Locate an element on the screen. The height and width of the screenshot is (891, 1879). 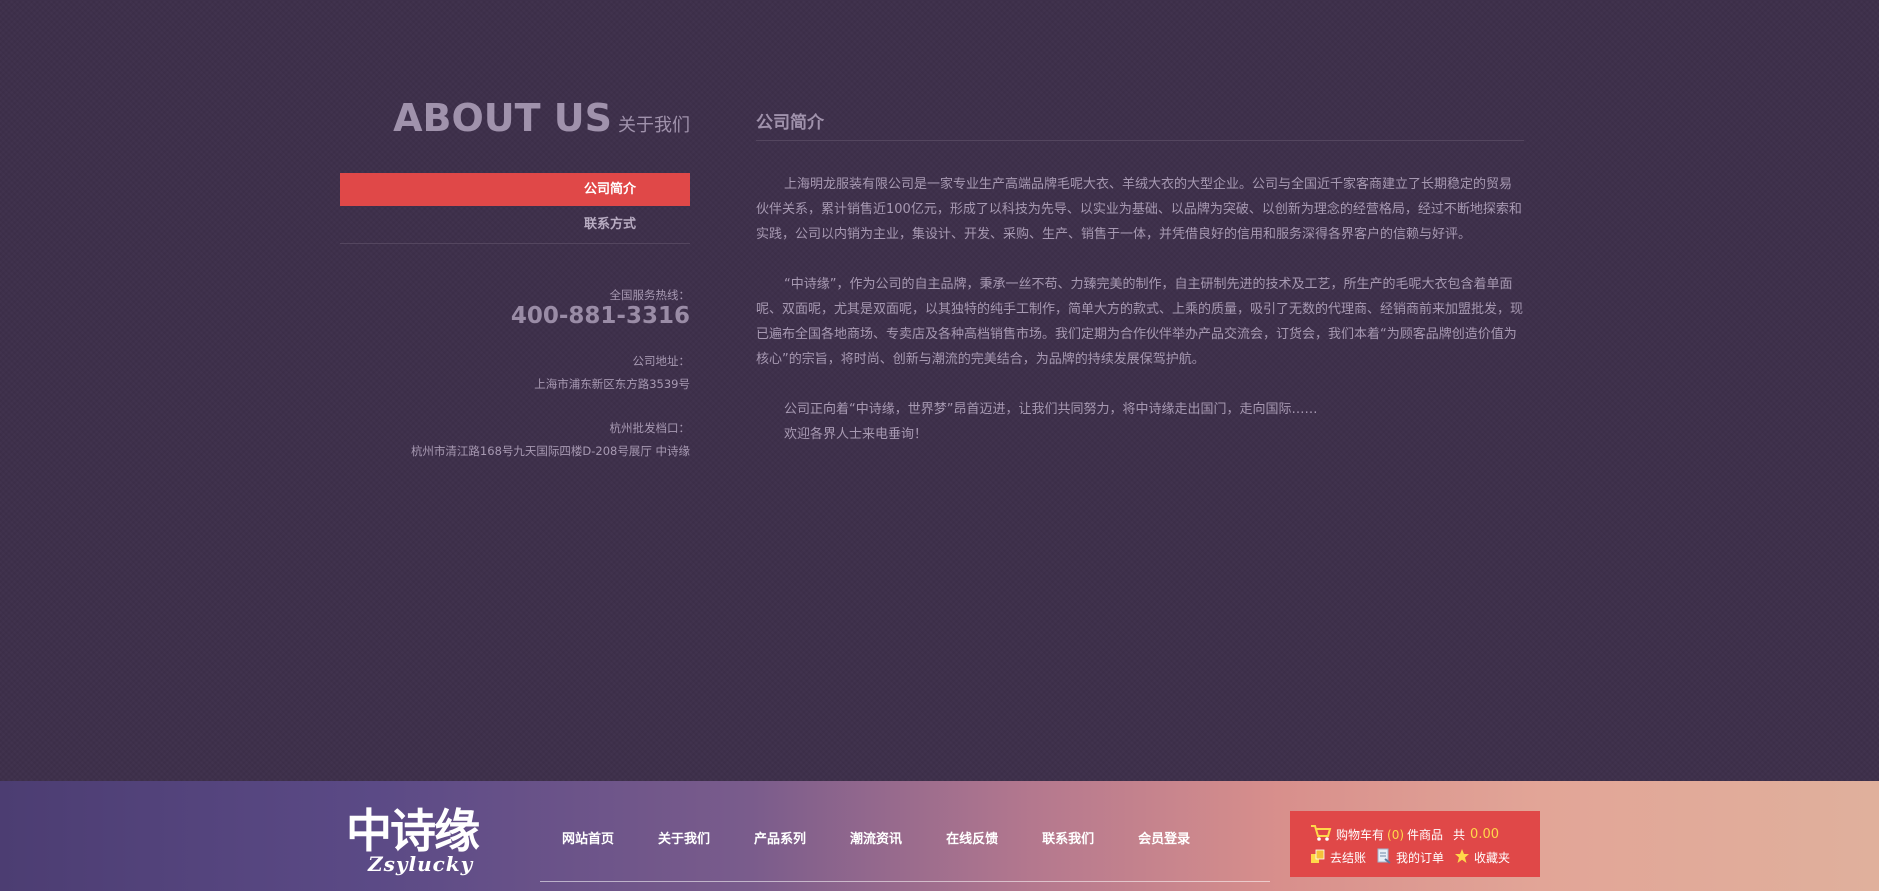
nav-login: 会员登录 is located at coordinates (1164, 837).